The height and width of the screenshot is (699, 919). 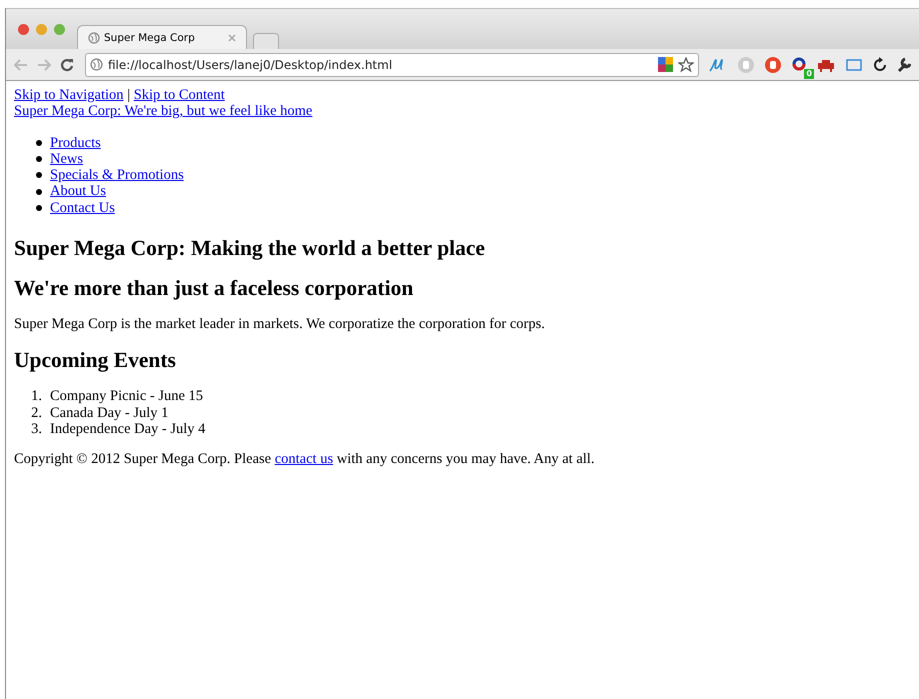 I want to click on nav-link: News, so click(x=67, y=159).